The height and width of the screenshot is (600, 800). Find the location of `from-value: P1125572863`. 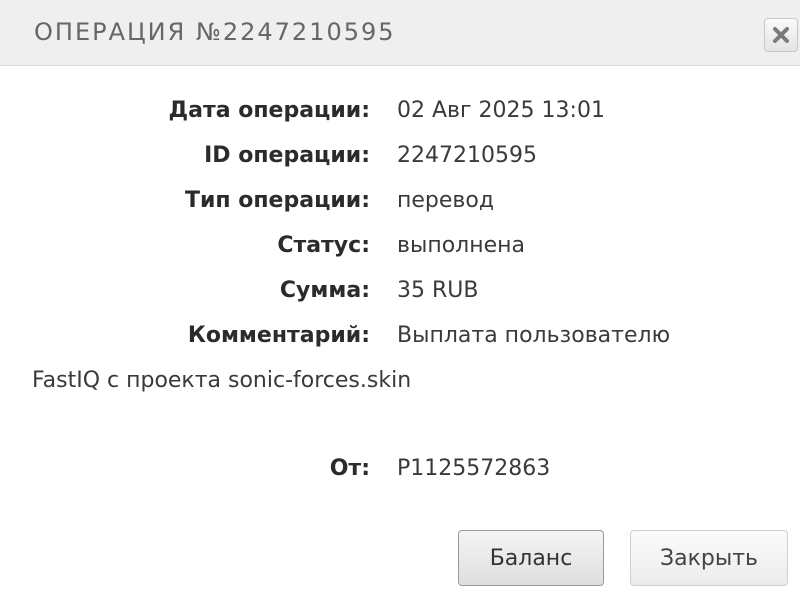

from-value: P1125572863 is located at coordinates (474, 468).